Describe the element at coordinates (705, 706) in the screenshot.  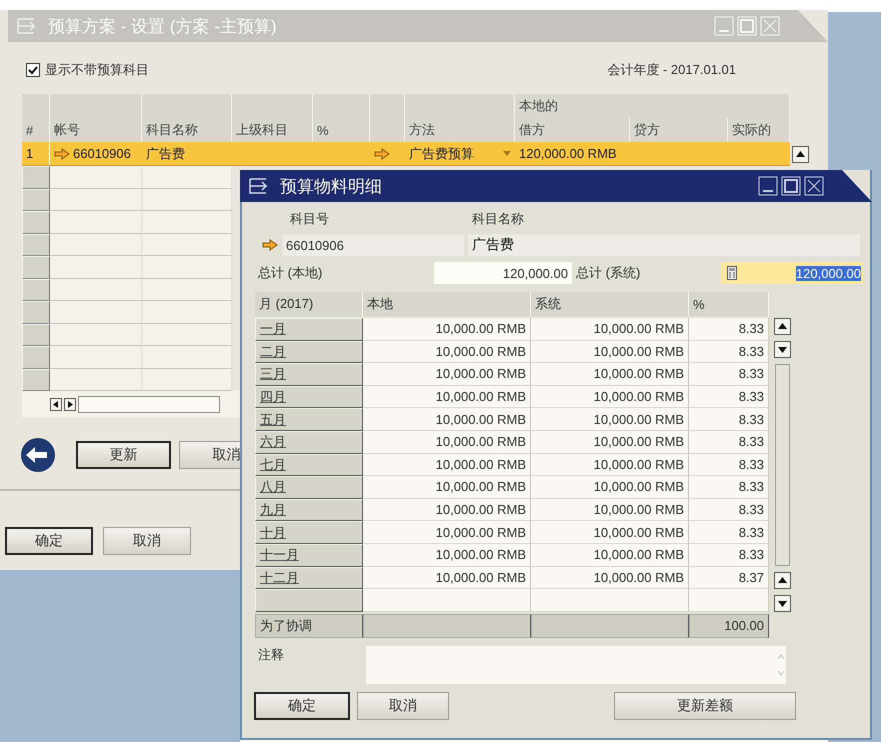
I see `update-difference-button: 更新差额` at that location.